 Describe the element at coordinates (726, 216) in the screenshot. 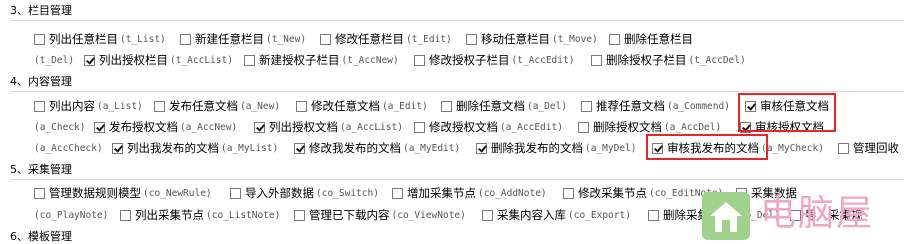

I see `house-logo-icon` at that location.